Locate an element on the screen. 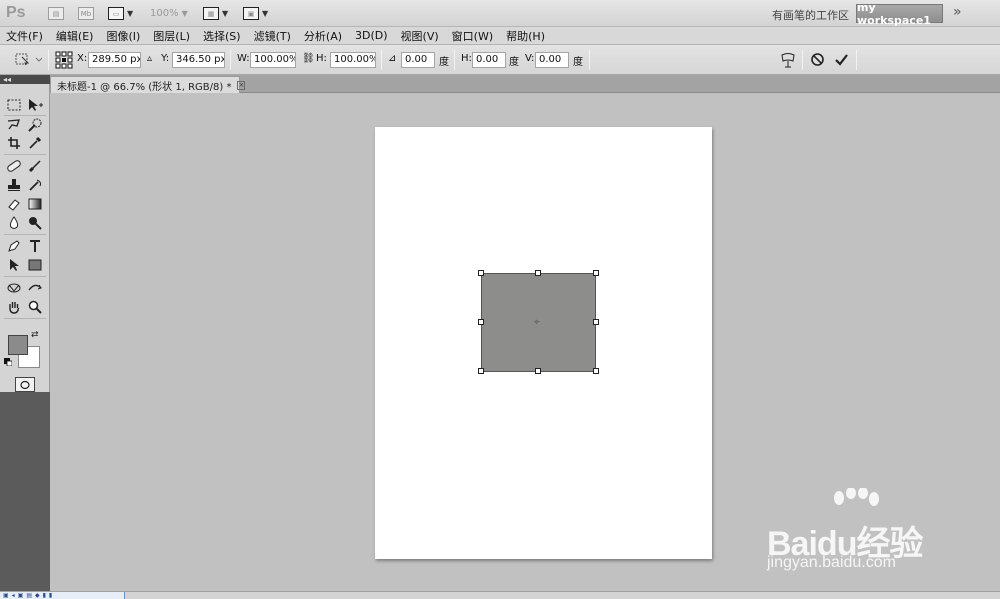 The image size is (1000, 599). magnifier-icon is located at coordinates (35, 307).